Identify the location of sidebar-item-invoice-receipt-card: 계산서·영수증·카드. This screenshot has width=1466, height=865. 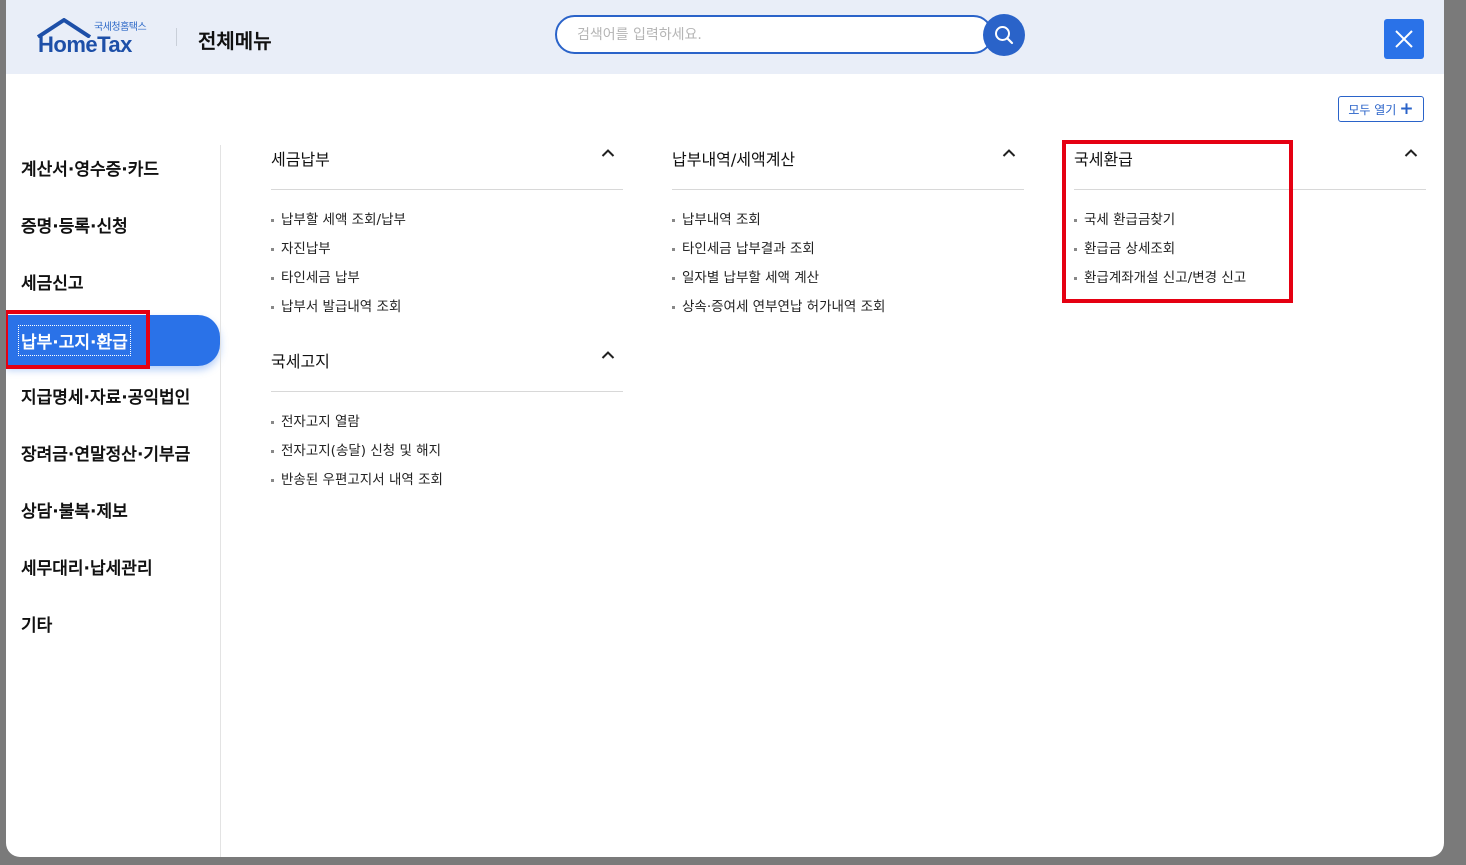
(113, 167).